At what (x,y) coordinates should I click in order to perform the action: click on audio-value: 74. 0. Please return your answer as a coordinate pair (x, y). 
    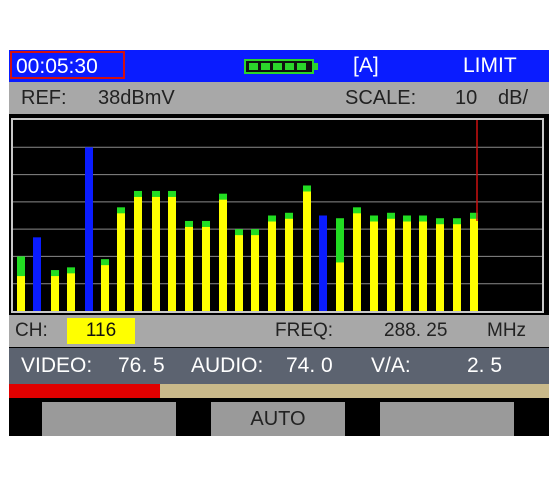
    Looking at the image, I should click on (309, 365).